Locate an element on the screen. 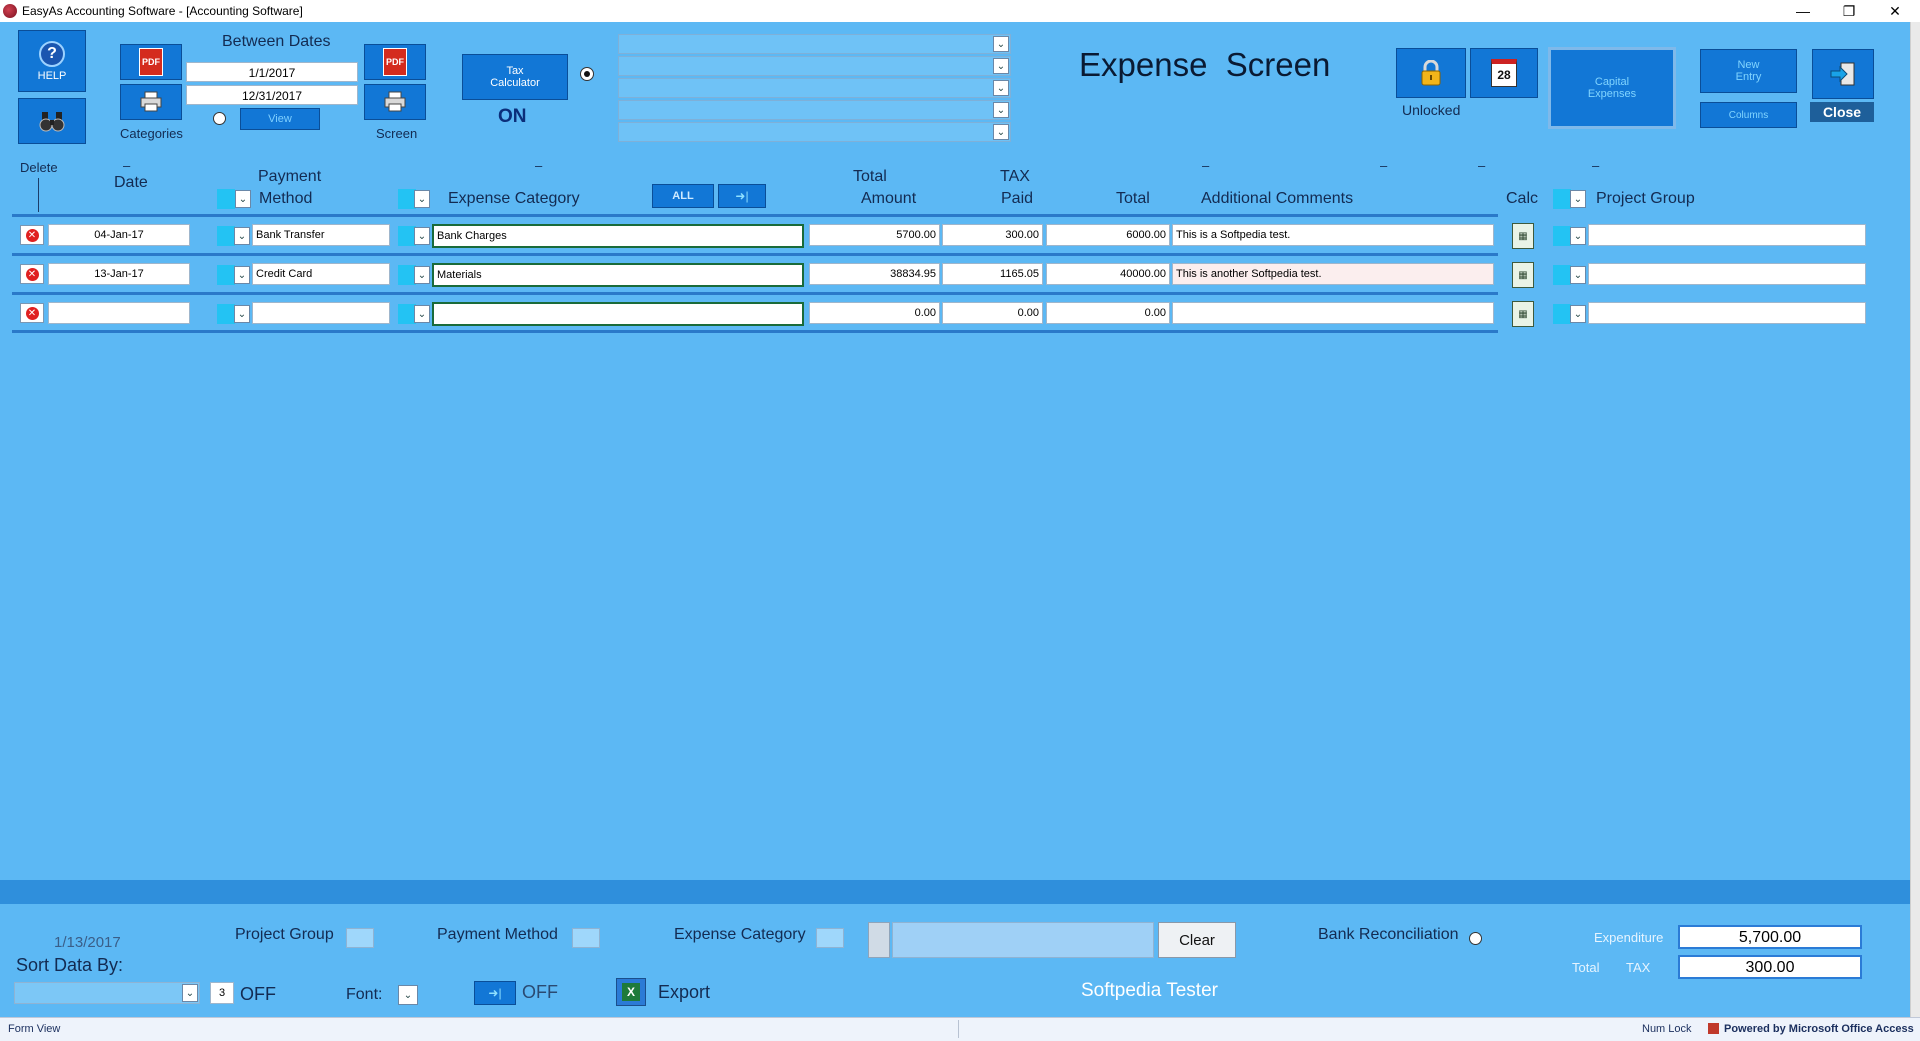  sort-number-field: 3 is located at coordinates (222, 993).